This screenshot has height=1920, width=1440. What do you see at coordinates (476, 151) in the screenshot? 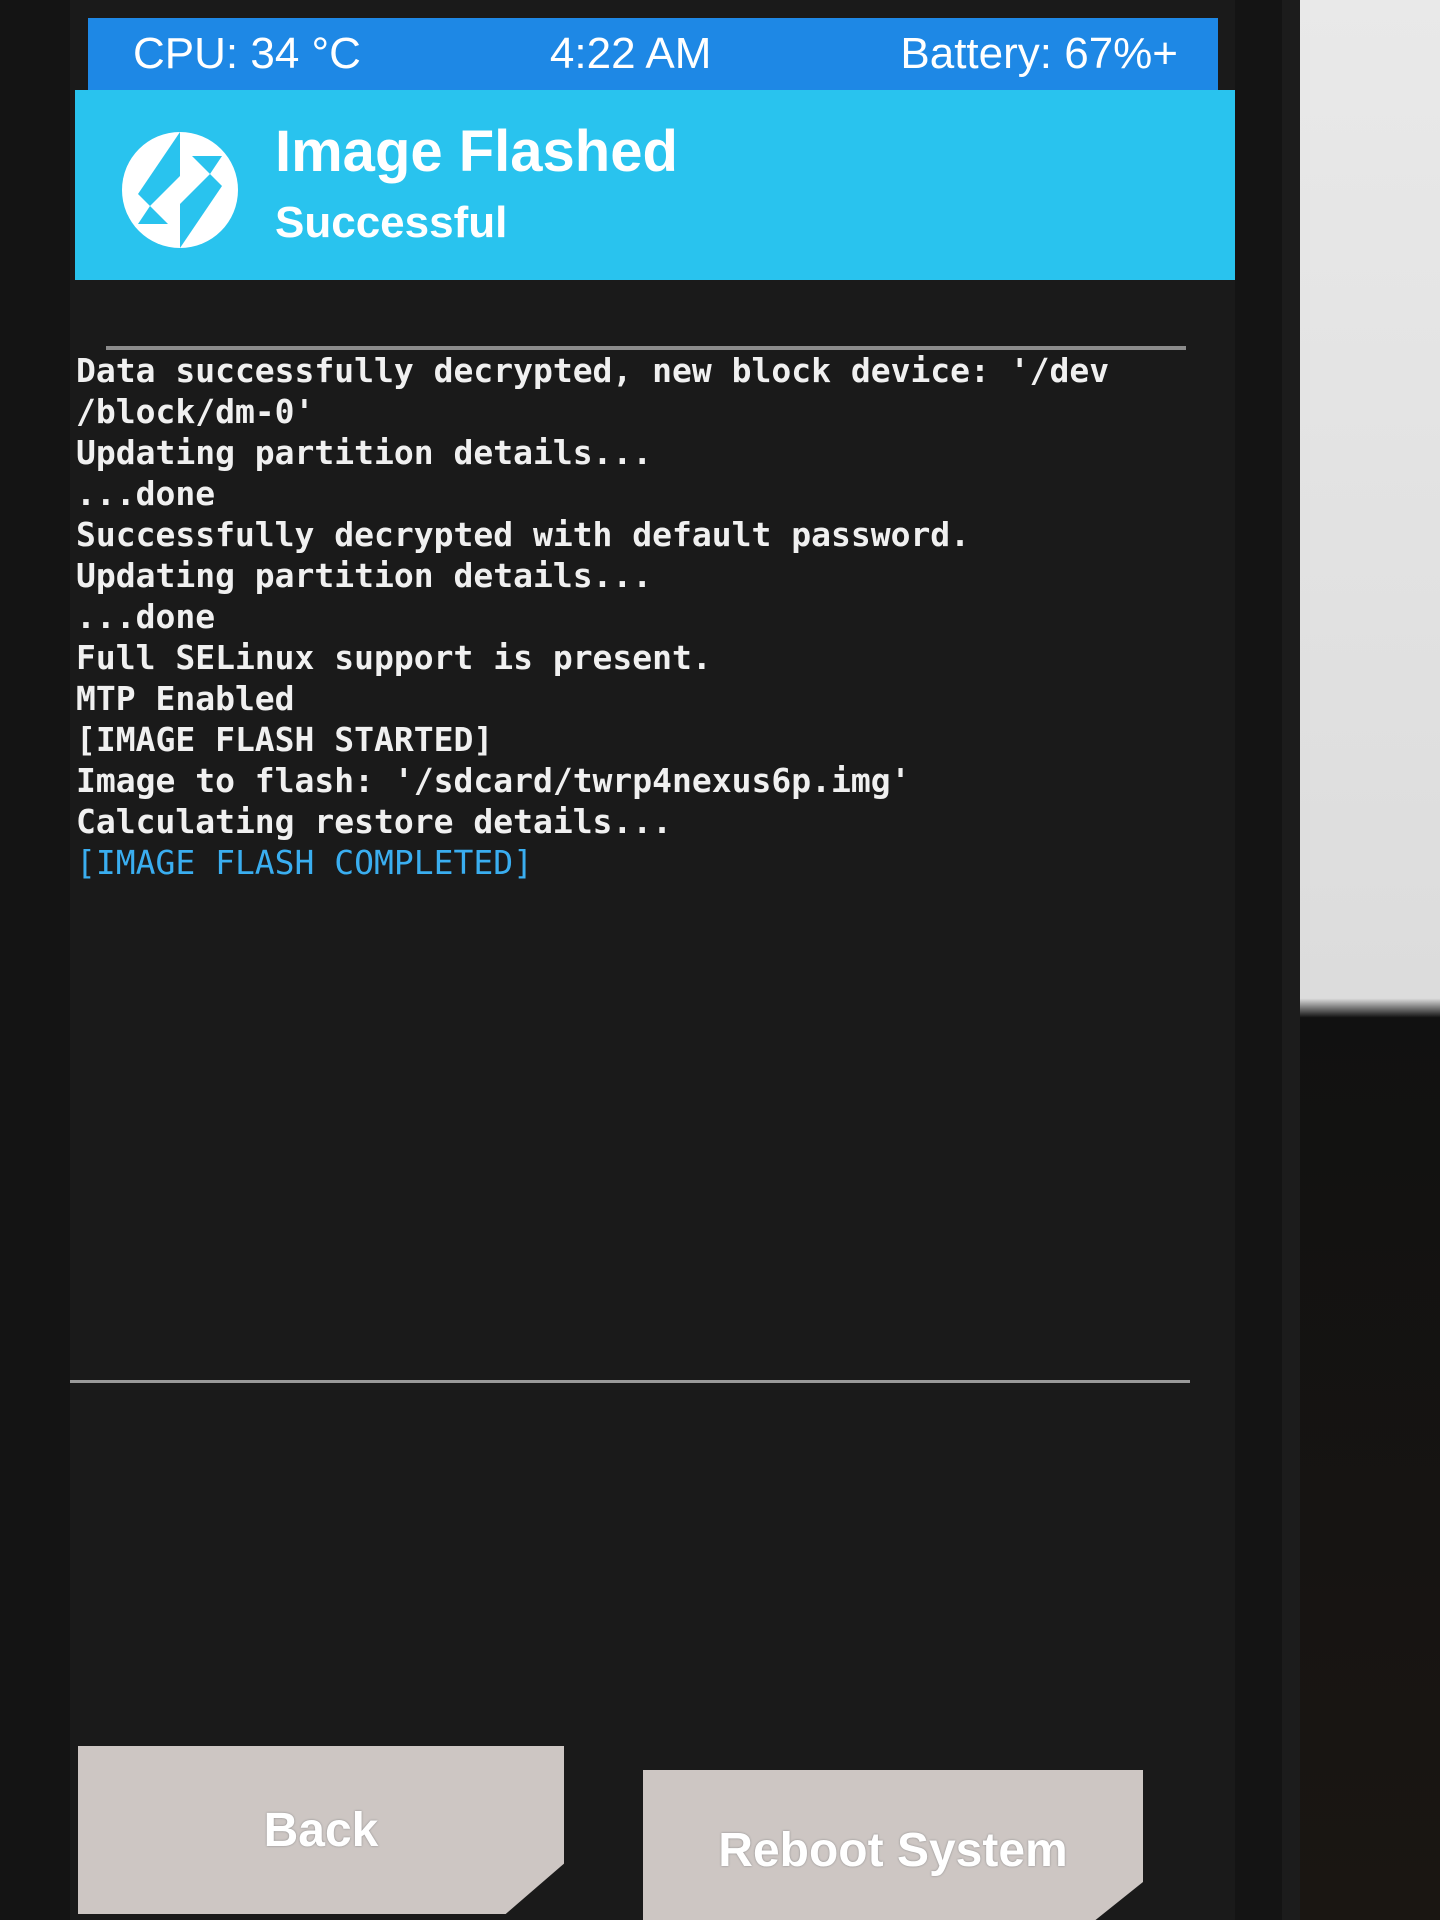
I see `page-title: Image Flashed` at bounding box center [476, 151].